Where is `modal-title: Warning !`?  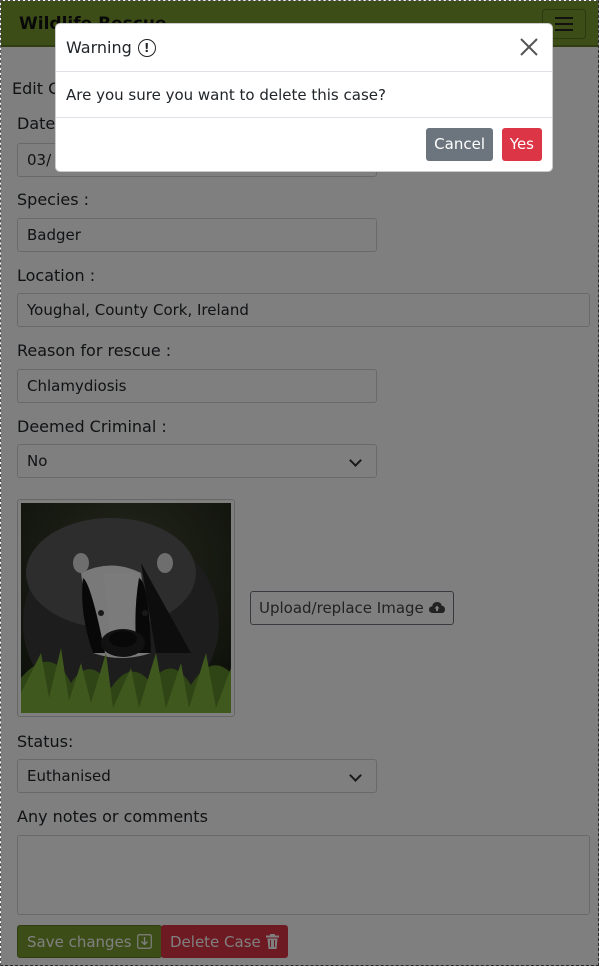
modal-title: Warning ! is located at coordinates (111, 47).